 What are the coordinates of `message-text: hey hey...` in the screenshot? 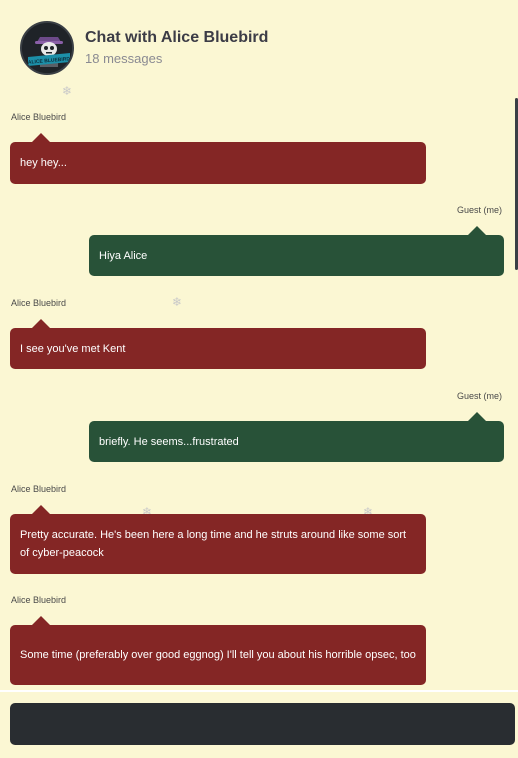 It's located at (43, 163).